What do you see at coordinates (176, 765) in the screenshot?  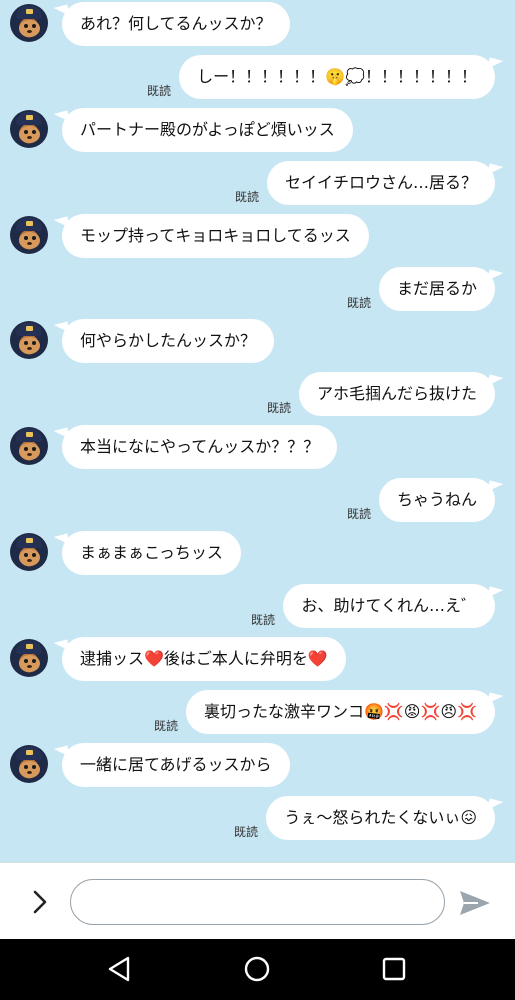 I see `incoming-message-bubble: 一緒に居てあげるッスから` at bounding box center [176, 765].